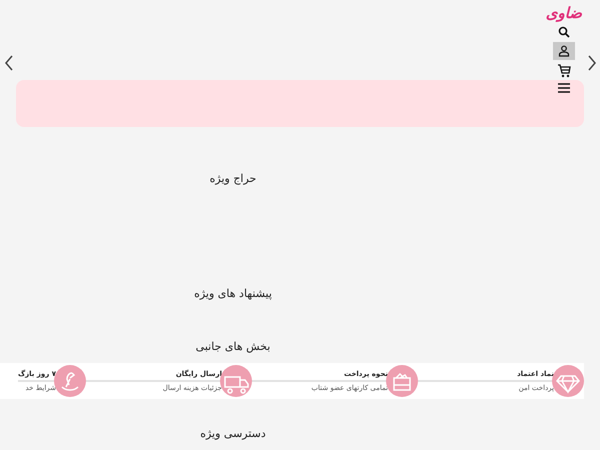  I want to click on user-icon, so click(564, 51).